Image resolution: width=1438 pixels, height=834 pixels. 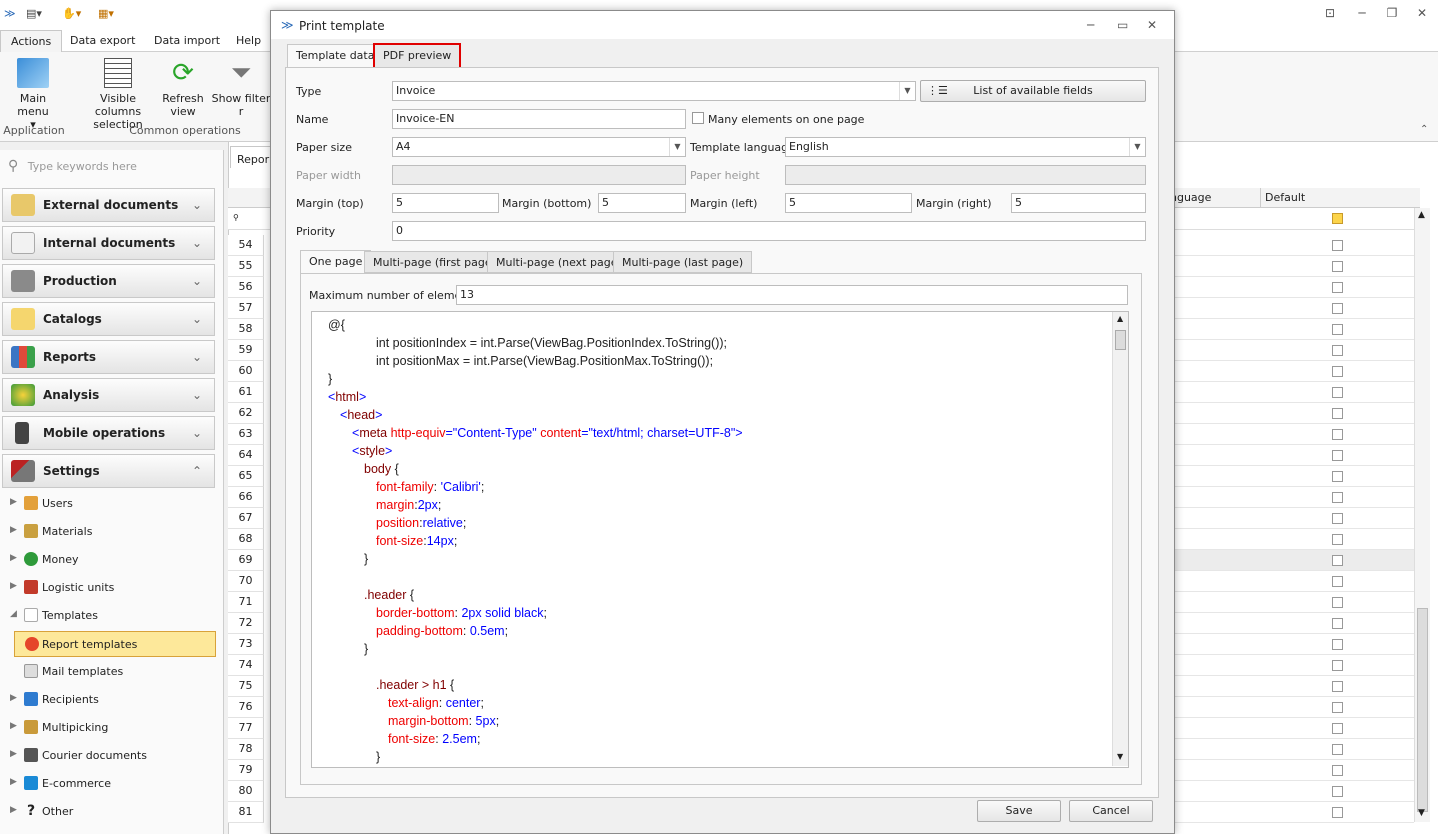 I want to click on tab-data-import: Data import, so click(x=187, y=41).